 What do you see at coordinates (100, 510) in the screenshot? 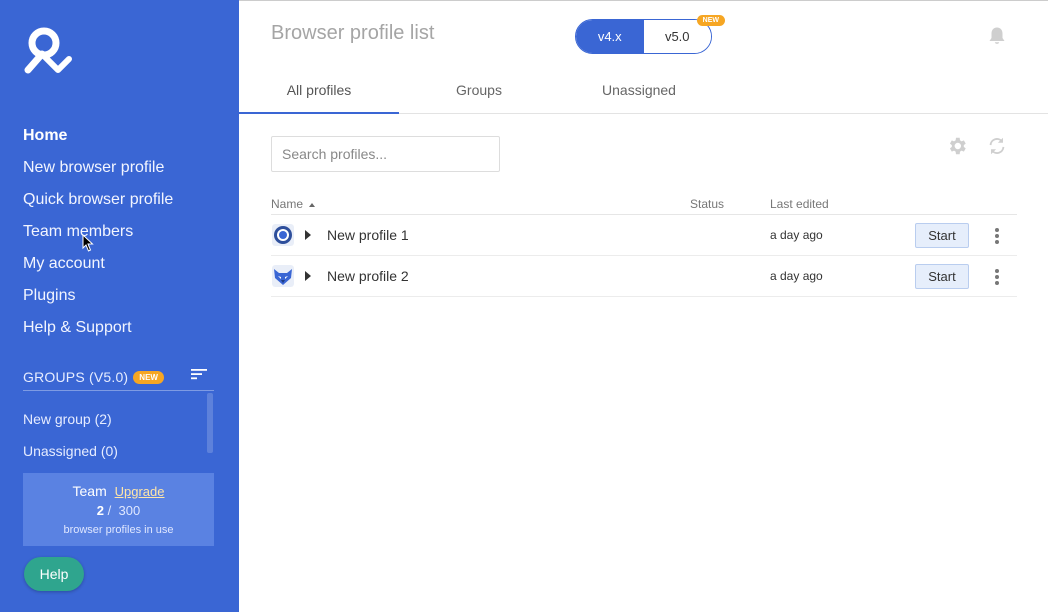
I see `profiles-used: 2` at bounding box center [100, 510].